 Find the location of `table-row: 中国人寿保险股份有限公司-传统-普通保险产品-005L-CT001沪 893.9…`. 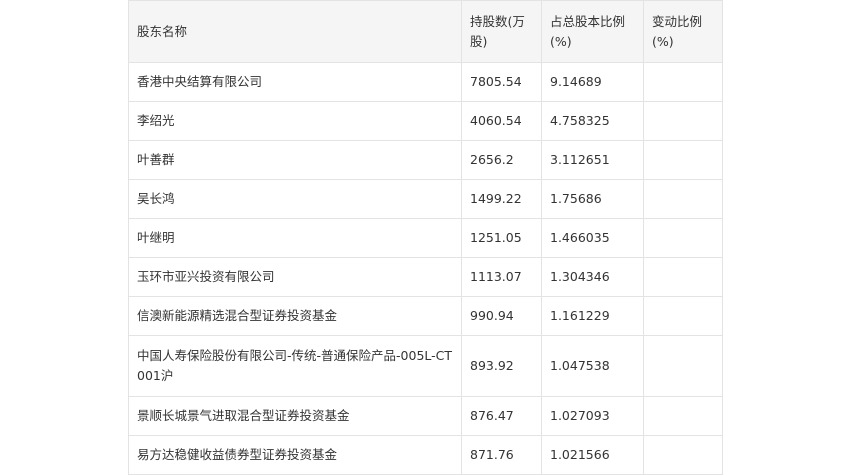

table-row: 中国人寿保险股份有限公司-传统-普通保险产品-005L-CT001沪 893.9… is located at coordinates (425, 366).